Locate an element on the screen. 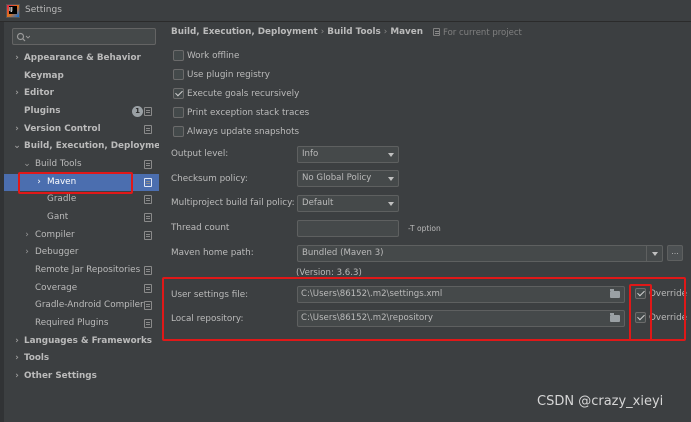 The image size is (691, 422). user-settings-label: User settings file: is located at coordinates (210, 295).